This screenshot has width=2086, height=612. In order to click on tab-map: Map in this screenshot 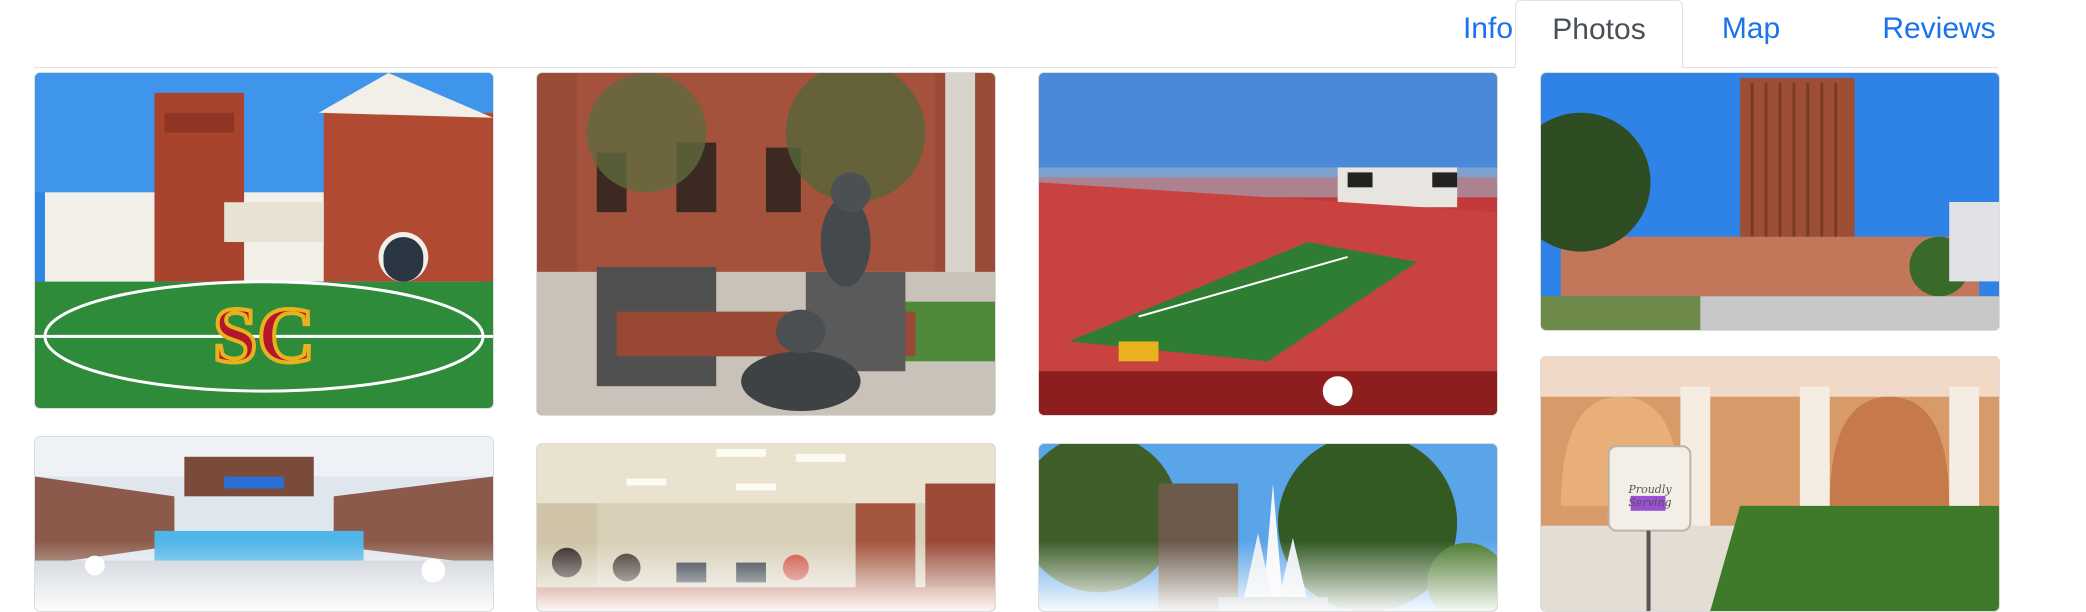, I will do `click(1751, 34)`.